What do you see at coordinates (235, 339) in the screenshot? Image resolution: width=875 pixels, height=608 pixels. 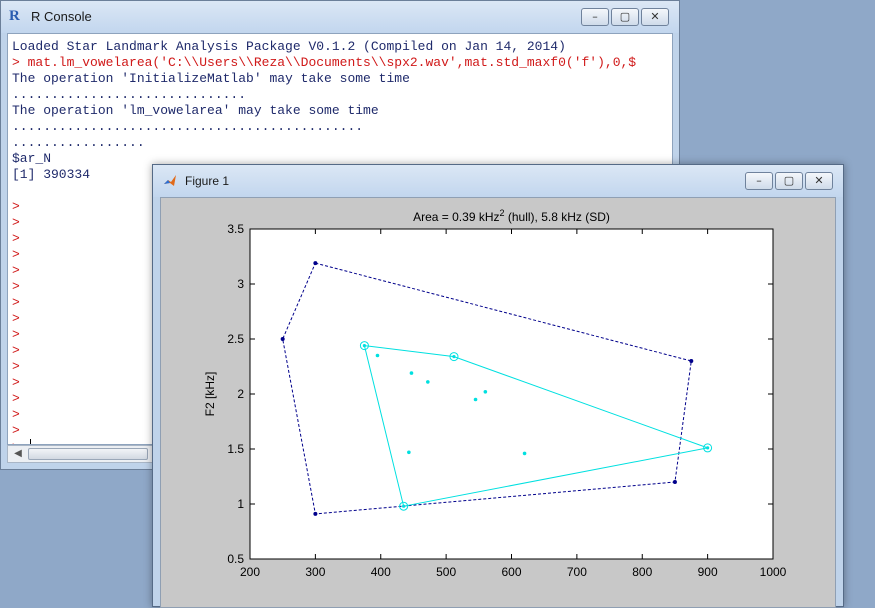 I see `y-tick-label: 2.5` at bounding box center [235, 339].